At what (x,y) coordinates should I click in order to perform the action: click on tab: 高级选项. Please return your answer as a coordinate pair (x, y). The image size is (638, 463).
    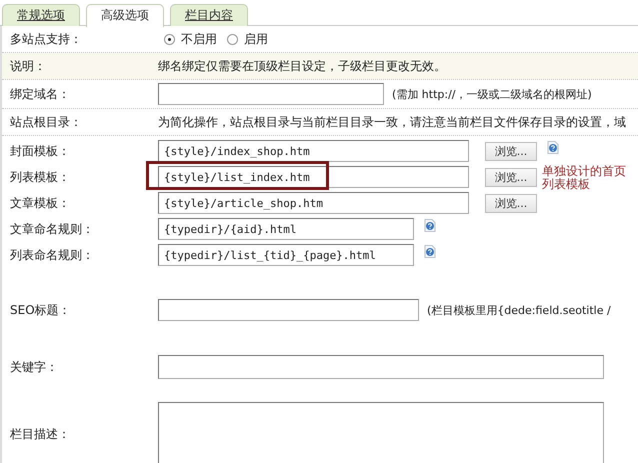
    Looking at the image, I should click on (125, 15).